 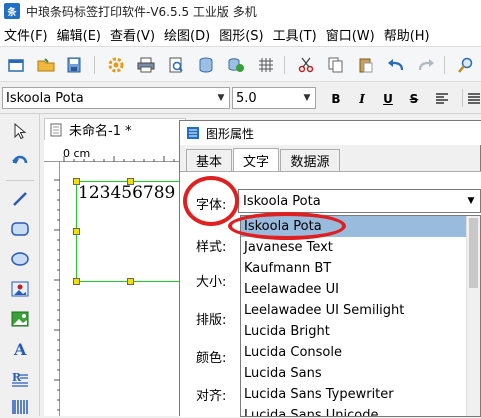 I want to click on font-option: Javanese Text, so click(x=354, y=247).